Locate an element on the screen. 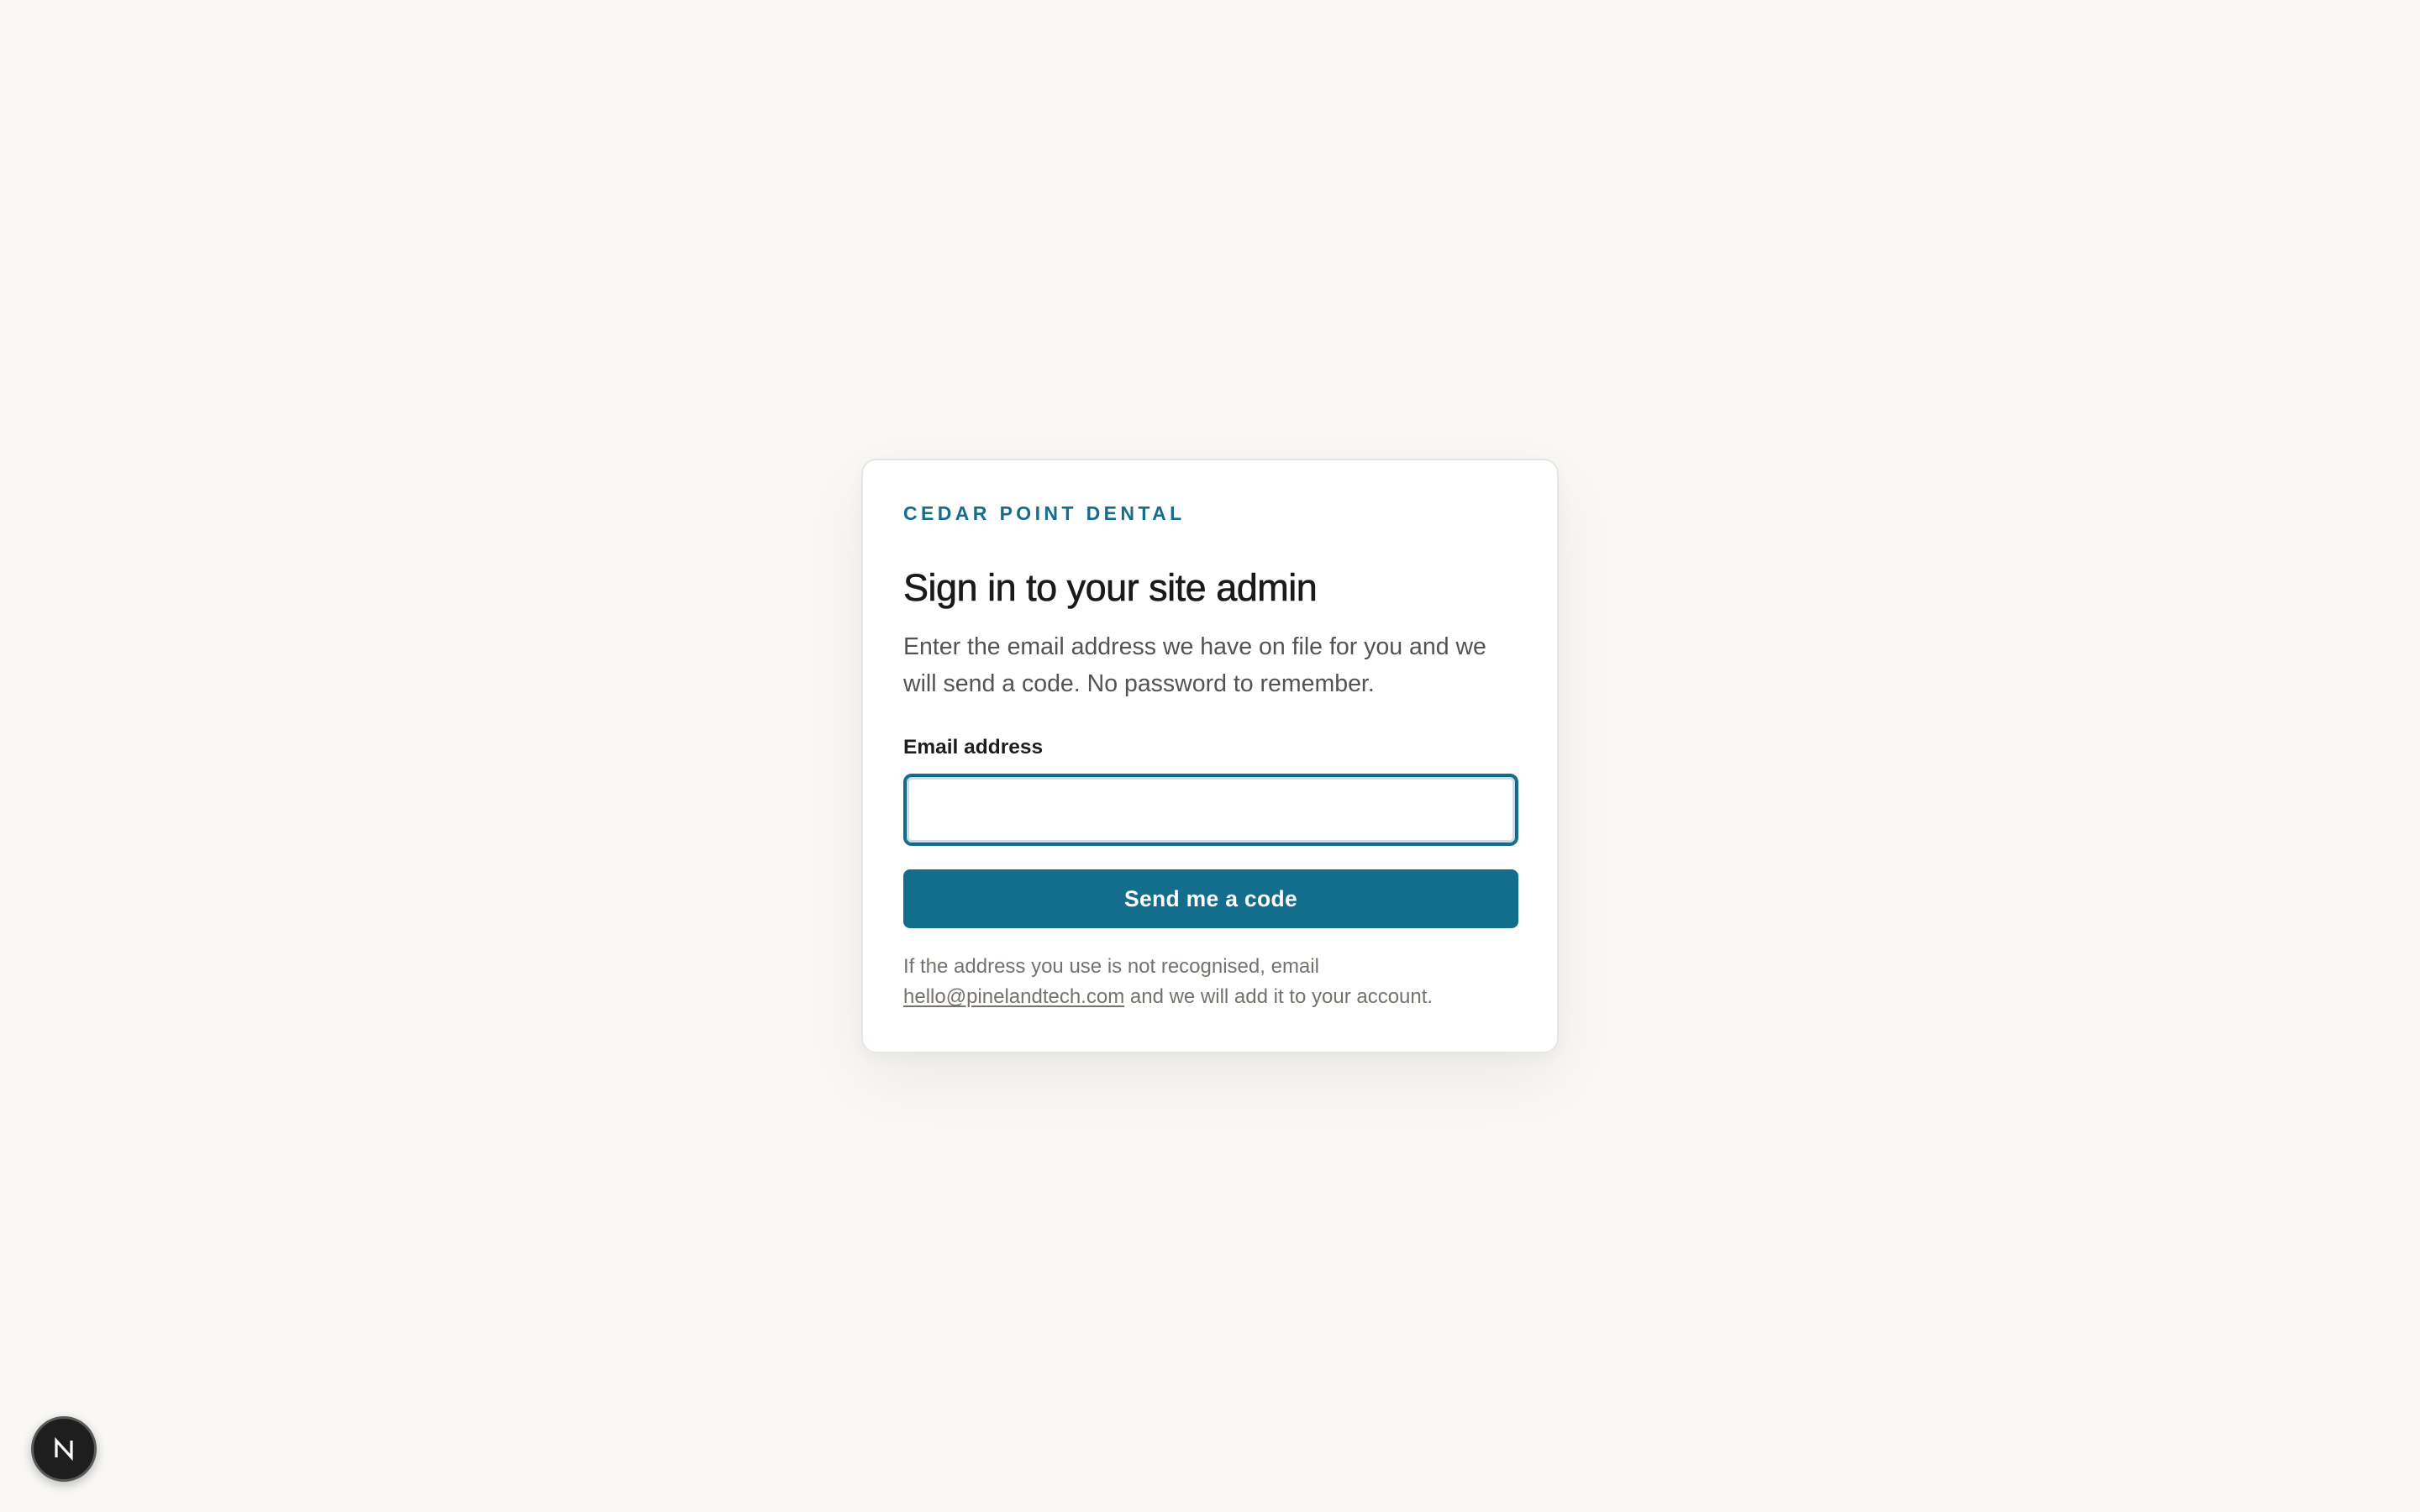 This screenshot has height=1512, width=2420. brand-name: CEDAR POINT DENTAL is located at coordinates (1044, 513).